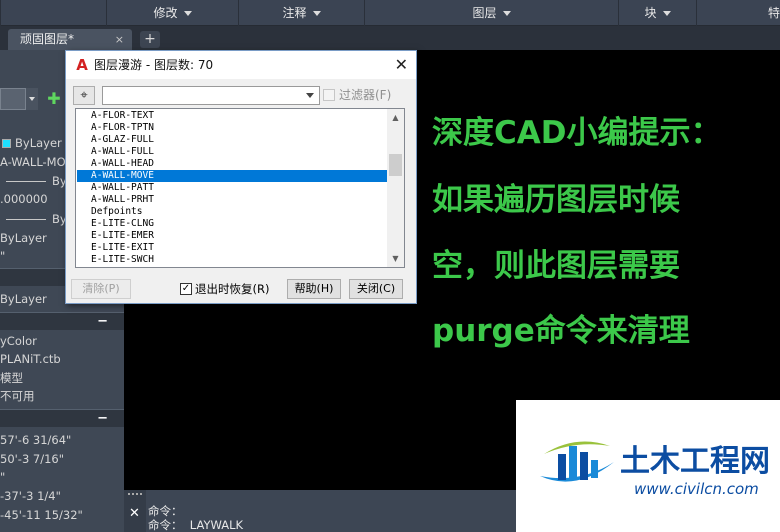 The image size is (780, 532). Describe the element at coordinates (62, 418) in the screenshot. I see `section-header-view: −` at that location.